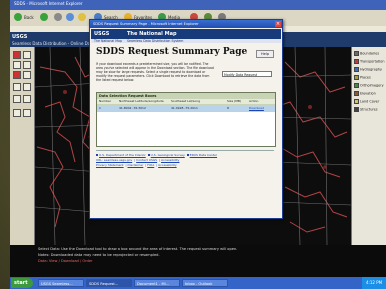 The height and width of the screenshot is (289, 386). What do you see at coordinates (146, 160) in the screenshot?
I see `footer-link: Contact USGS` at bounding box center [146, 160].